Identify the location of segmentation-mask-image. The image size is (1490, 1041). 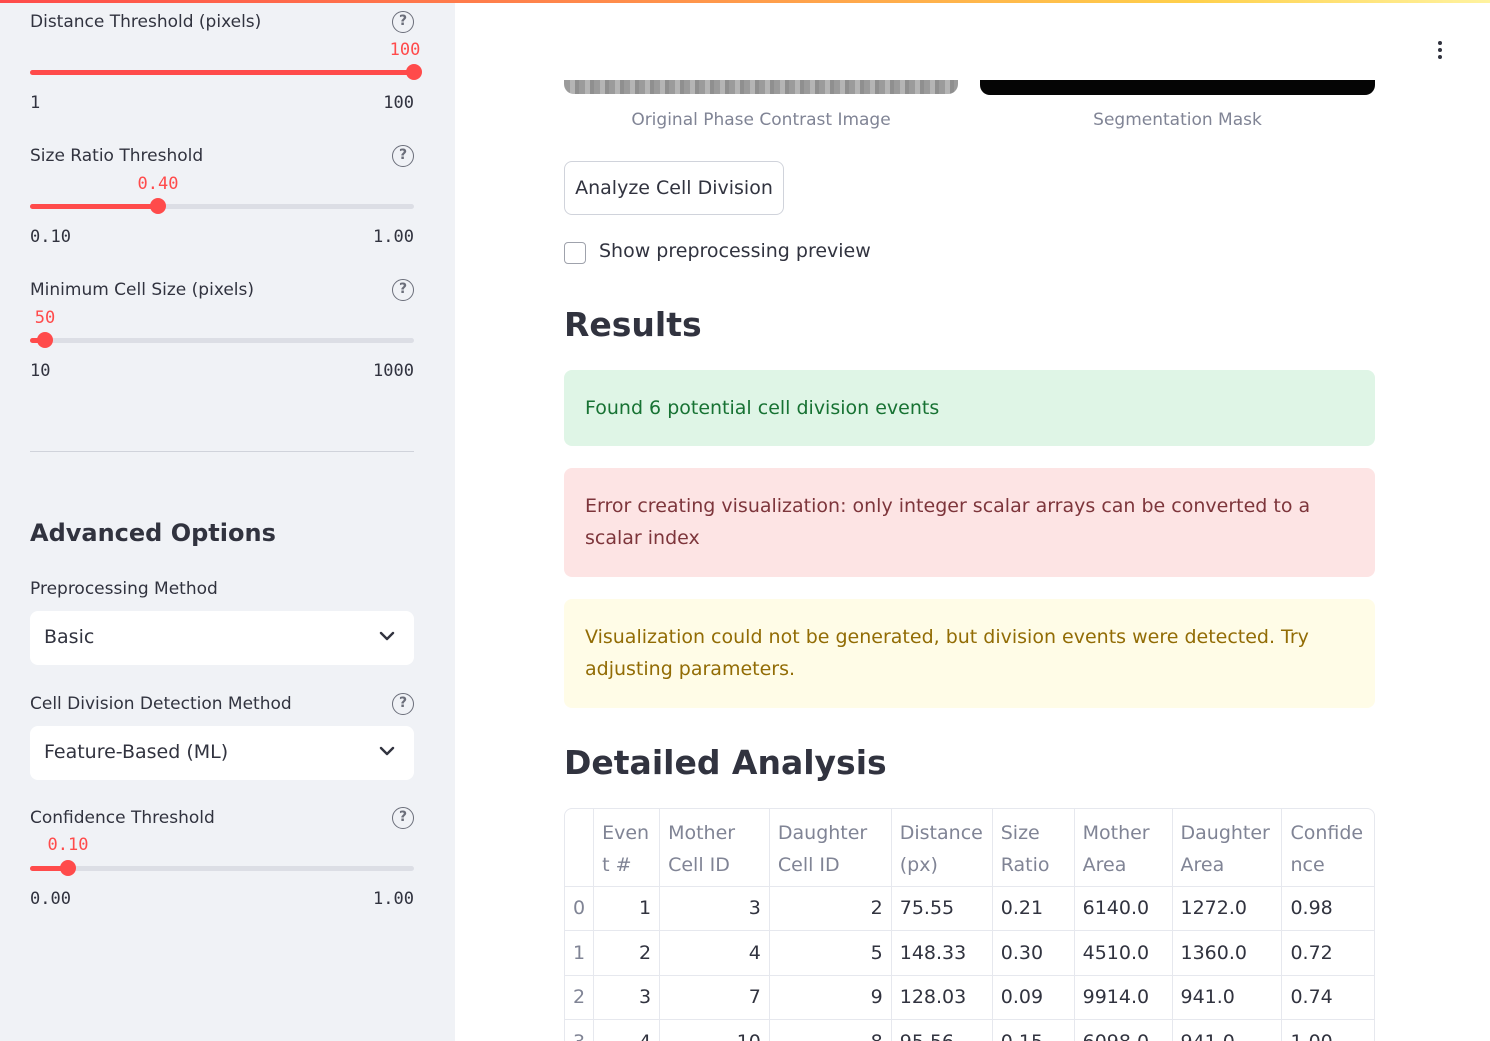
(1177, 87).